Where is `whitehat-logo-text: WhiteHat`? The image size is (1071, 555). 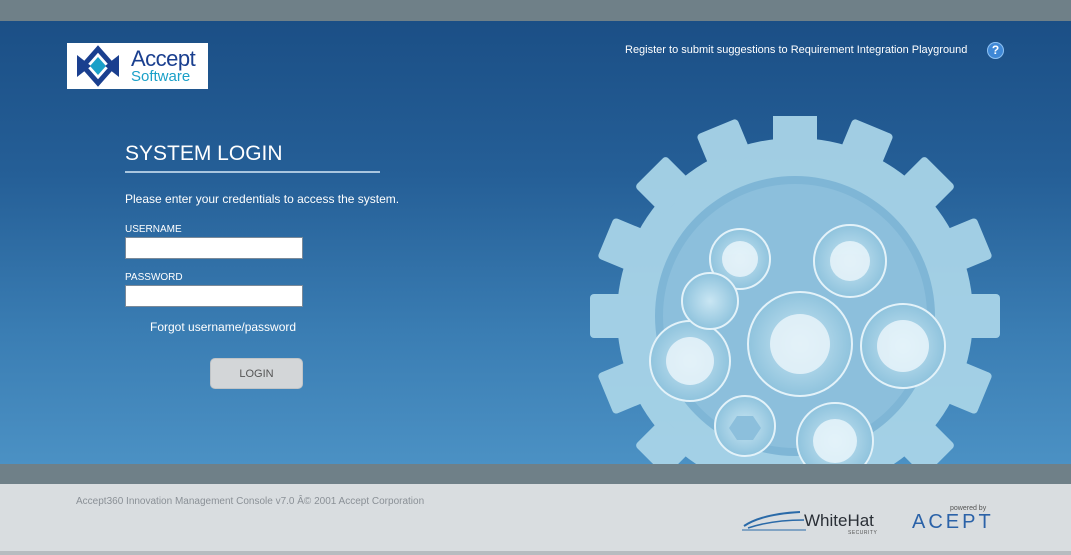 whitehat-logo-text: WhiteHat is located at coordinates (839, 520).